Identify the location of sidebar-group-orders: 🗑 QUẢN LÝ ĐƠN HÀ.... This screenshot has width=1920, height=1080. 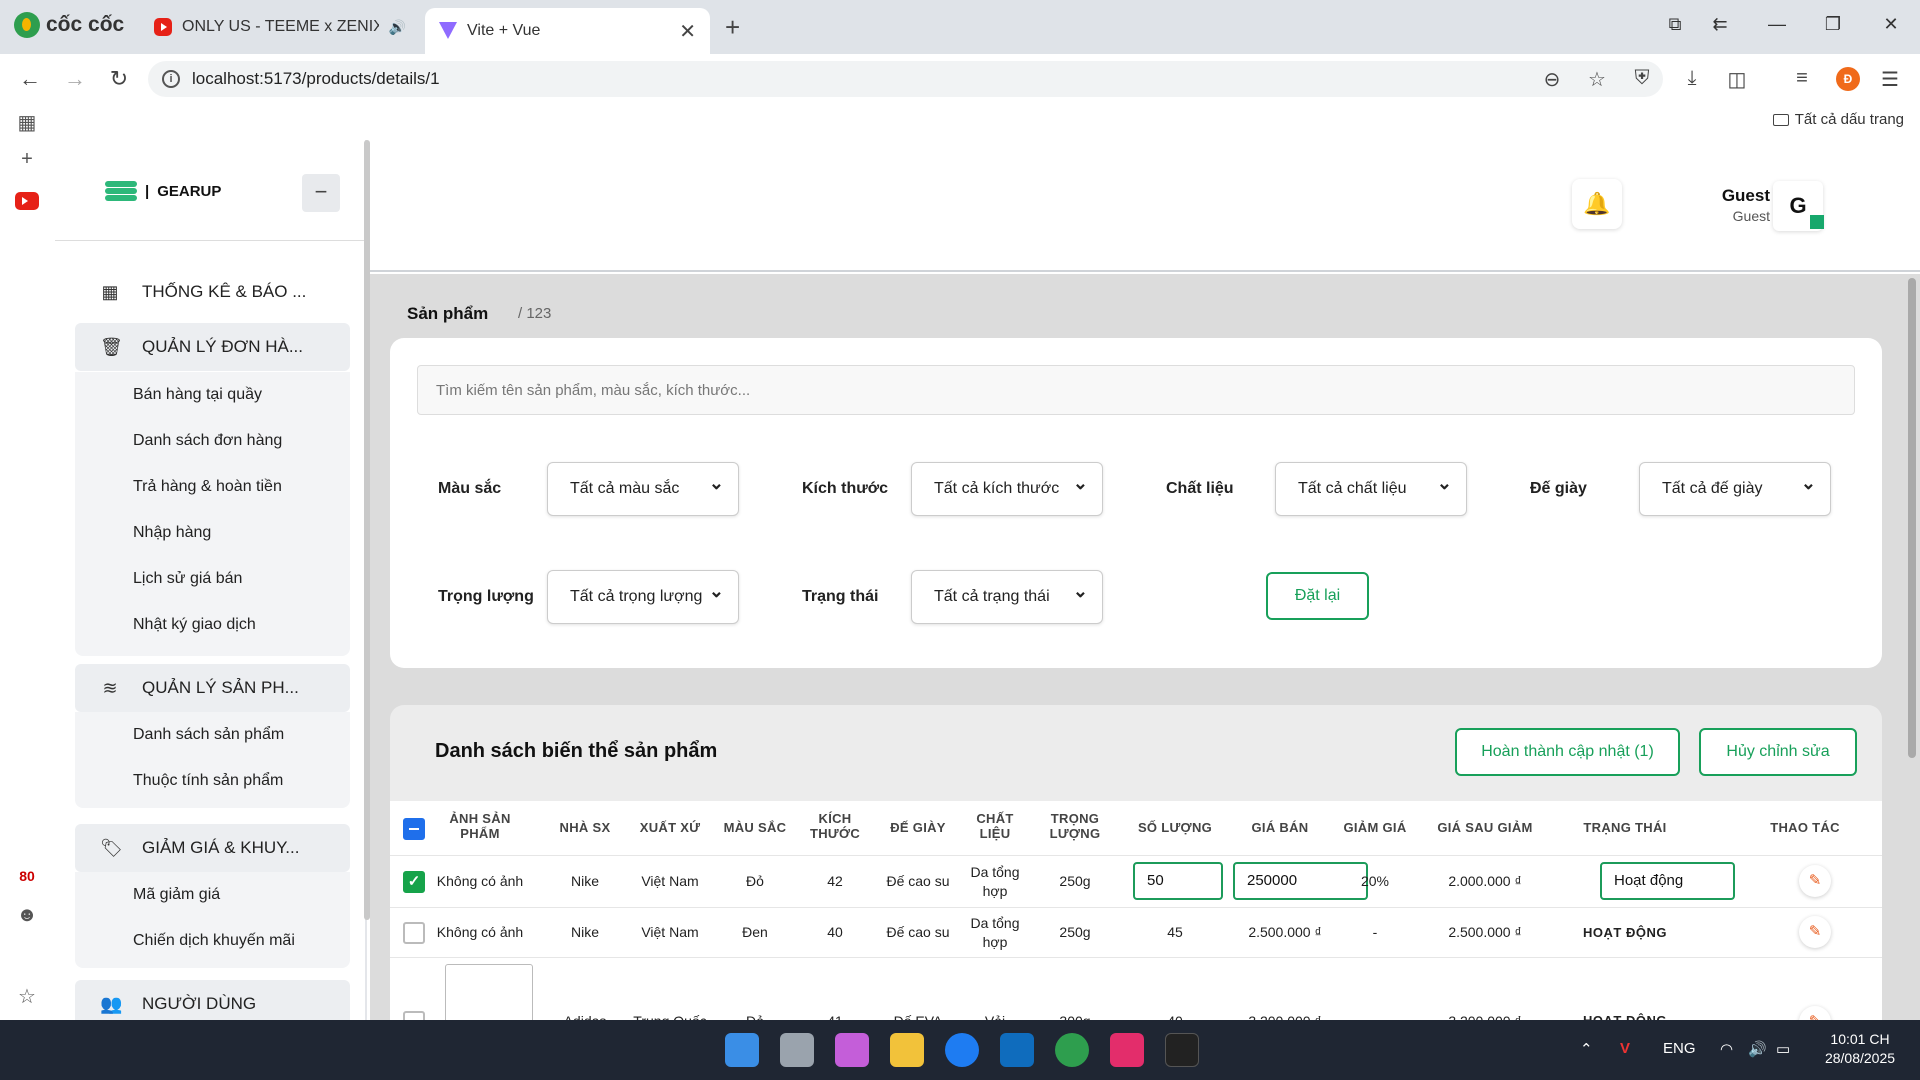
(212, 347).